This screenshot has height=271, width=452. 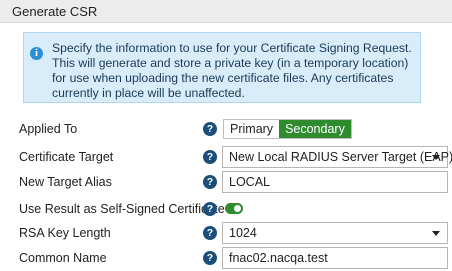 What do you see at coordinates (278, 258) in the screenshot?
I see `common-name-value: fnac02.nacqa.test` at bounding box center [278, 258].